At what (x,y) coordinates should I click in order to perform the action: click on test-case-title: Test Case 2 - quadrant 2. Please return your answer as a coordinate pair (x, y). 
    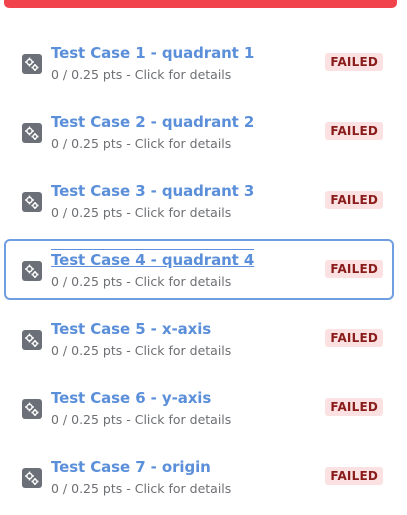
    Looking at the image, I should click on (152, 122).